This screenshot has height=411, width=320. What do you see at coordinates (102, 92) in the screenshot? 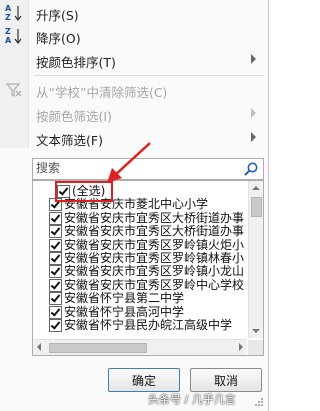
I see `menu-item-label: 从“学校”中清除筛选(C)` at bounding box center [102, 92].